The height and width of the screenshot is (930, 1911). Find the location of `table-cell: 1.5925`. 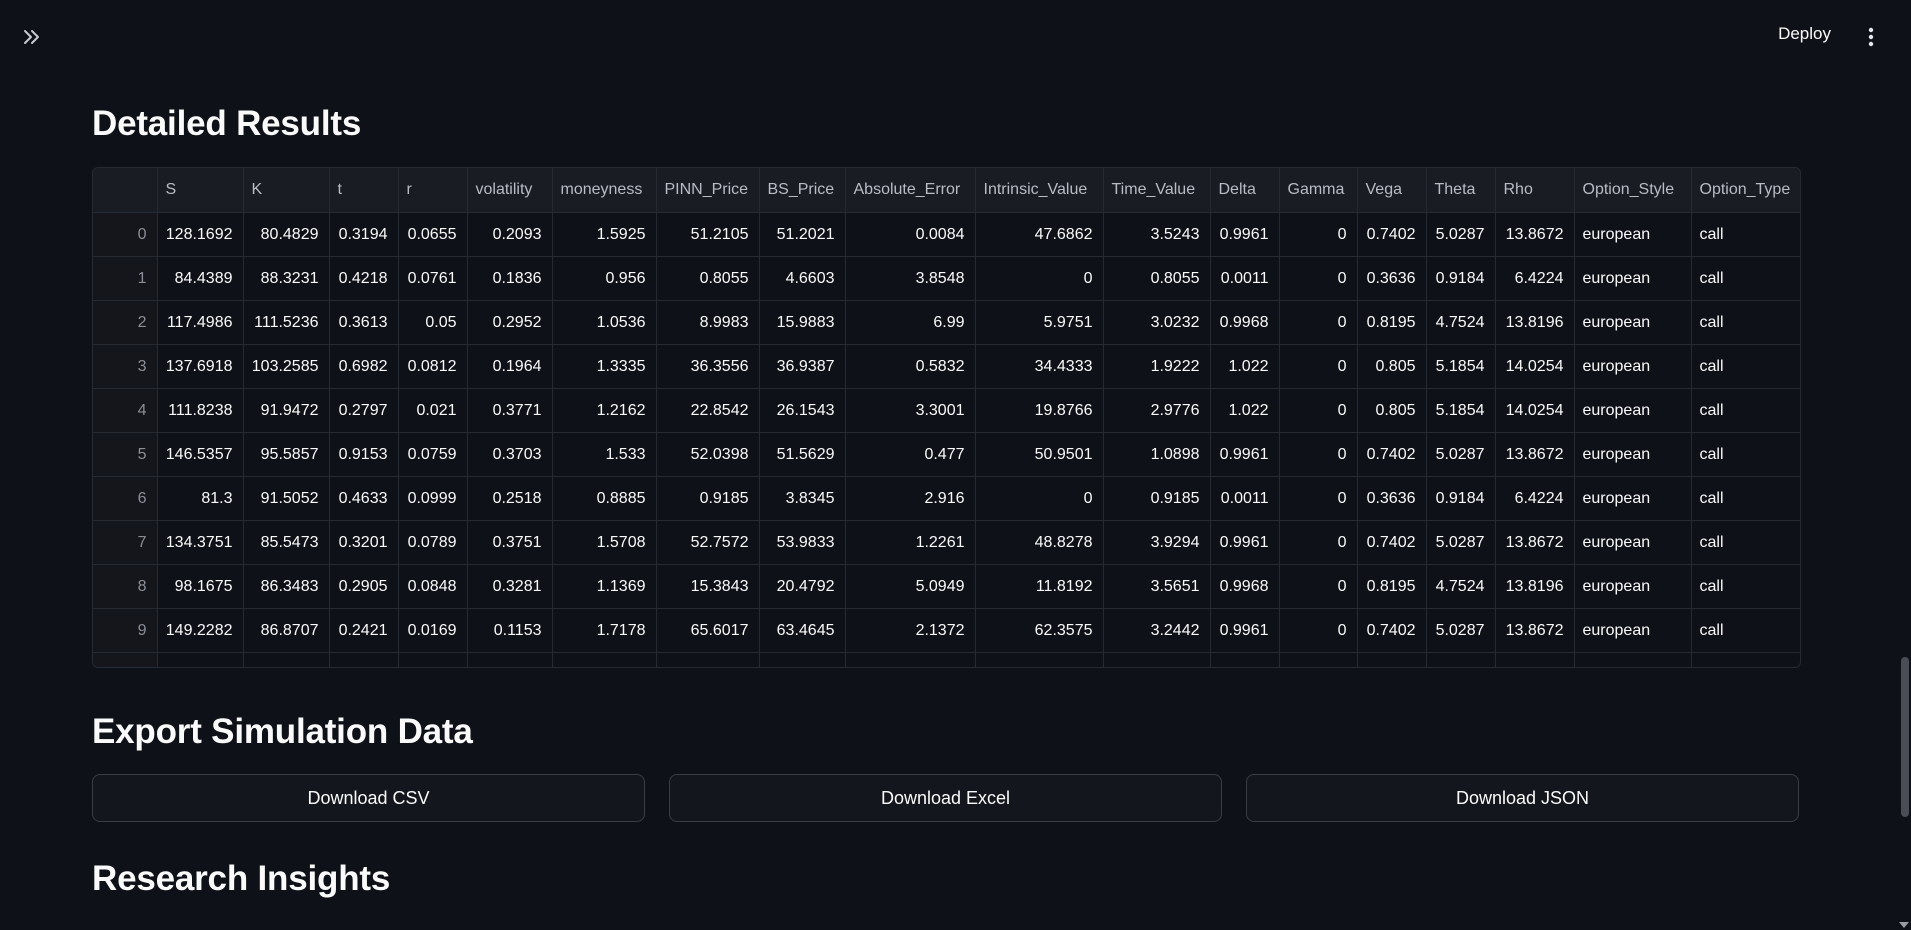

table-cell: 1.5925 is located at coordinates (604, 234).